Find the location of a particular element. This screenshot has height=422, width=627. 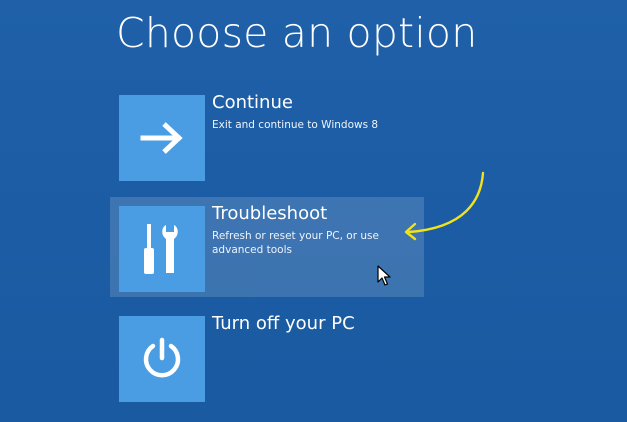

tools-icon is located at coordinates (161, 249).